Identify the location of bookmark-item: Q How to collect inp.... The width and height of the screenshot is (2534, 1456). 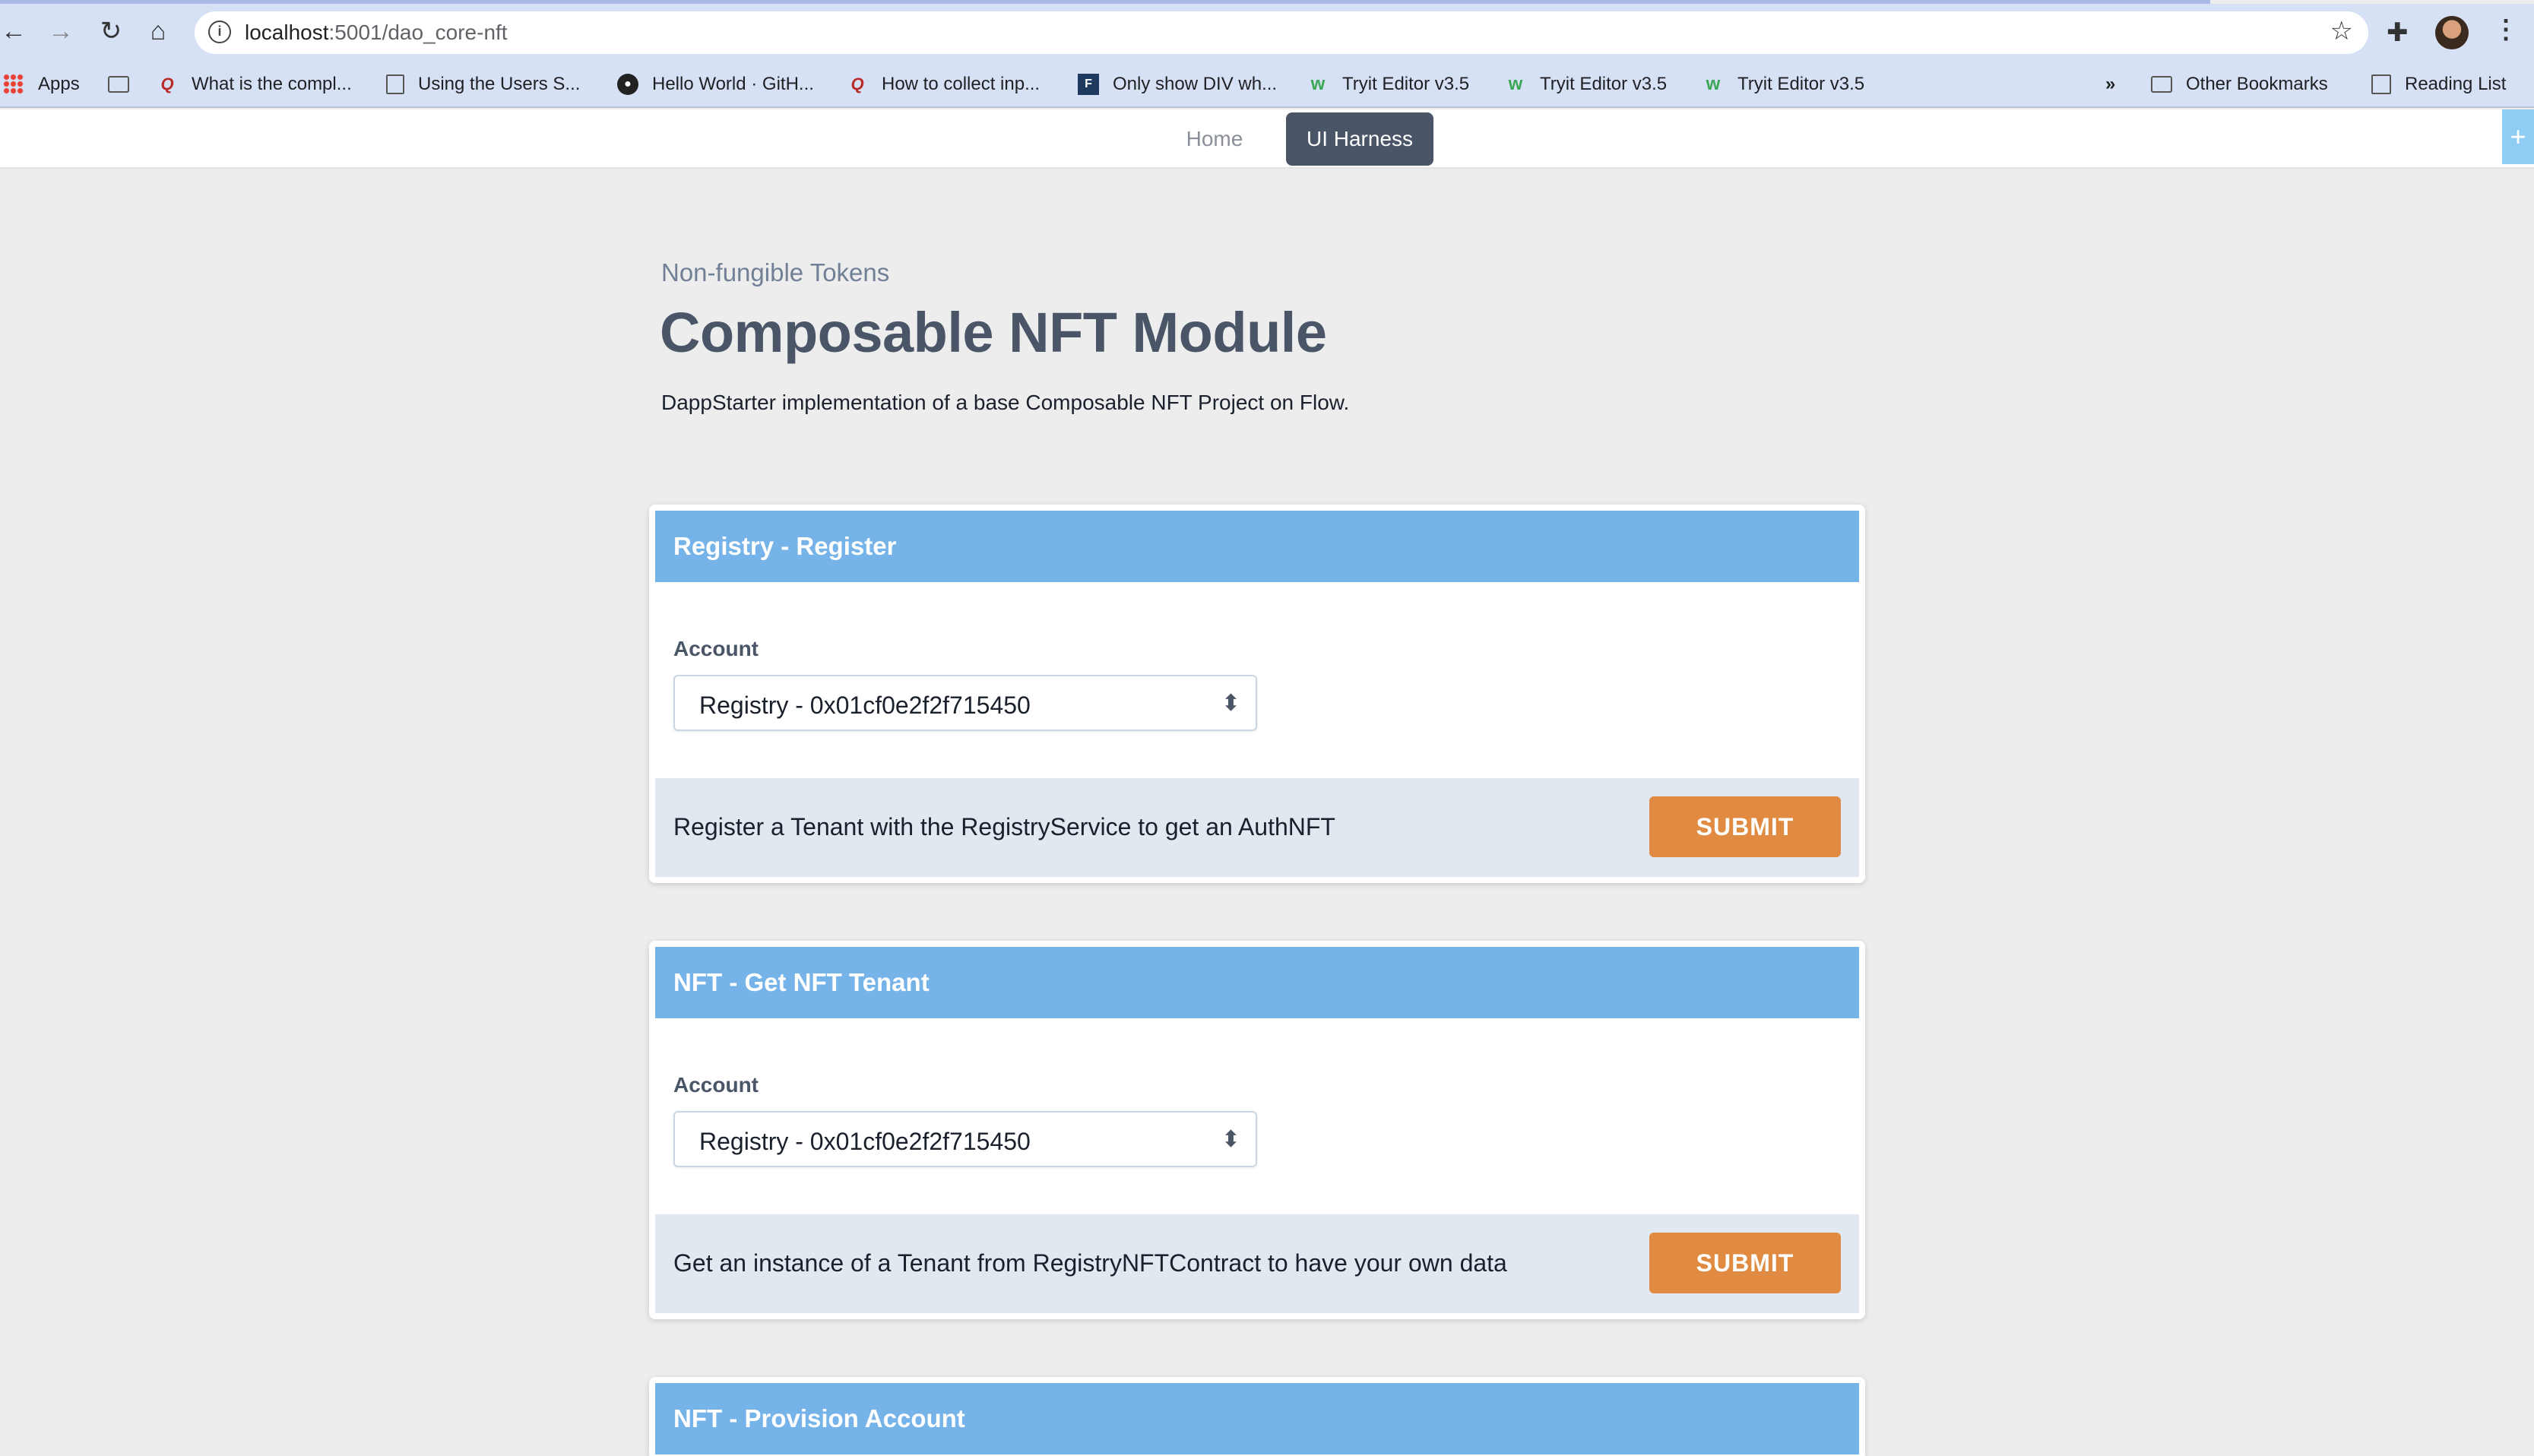
(943, 84).